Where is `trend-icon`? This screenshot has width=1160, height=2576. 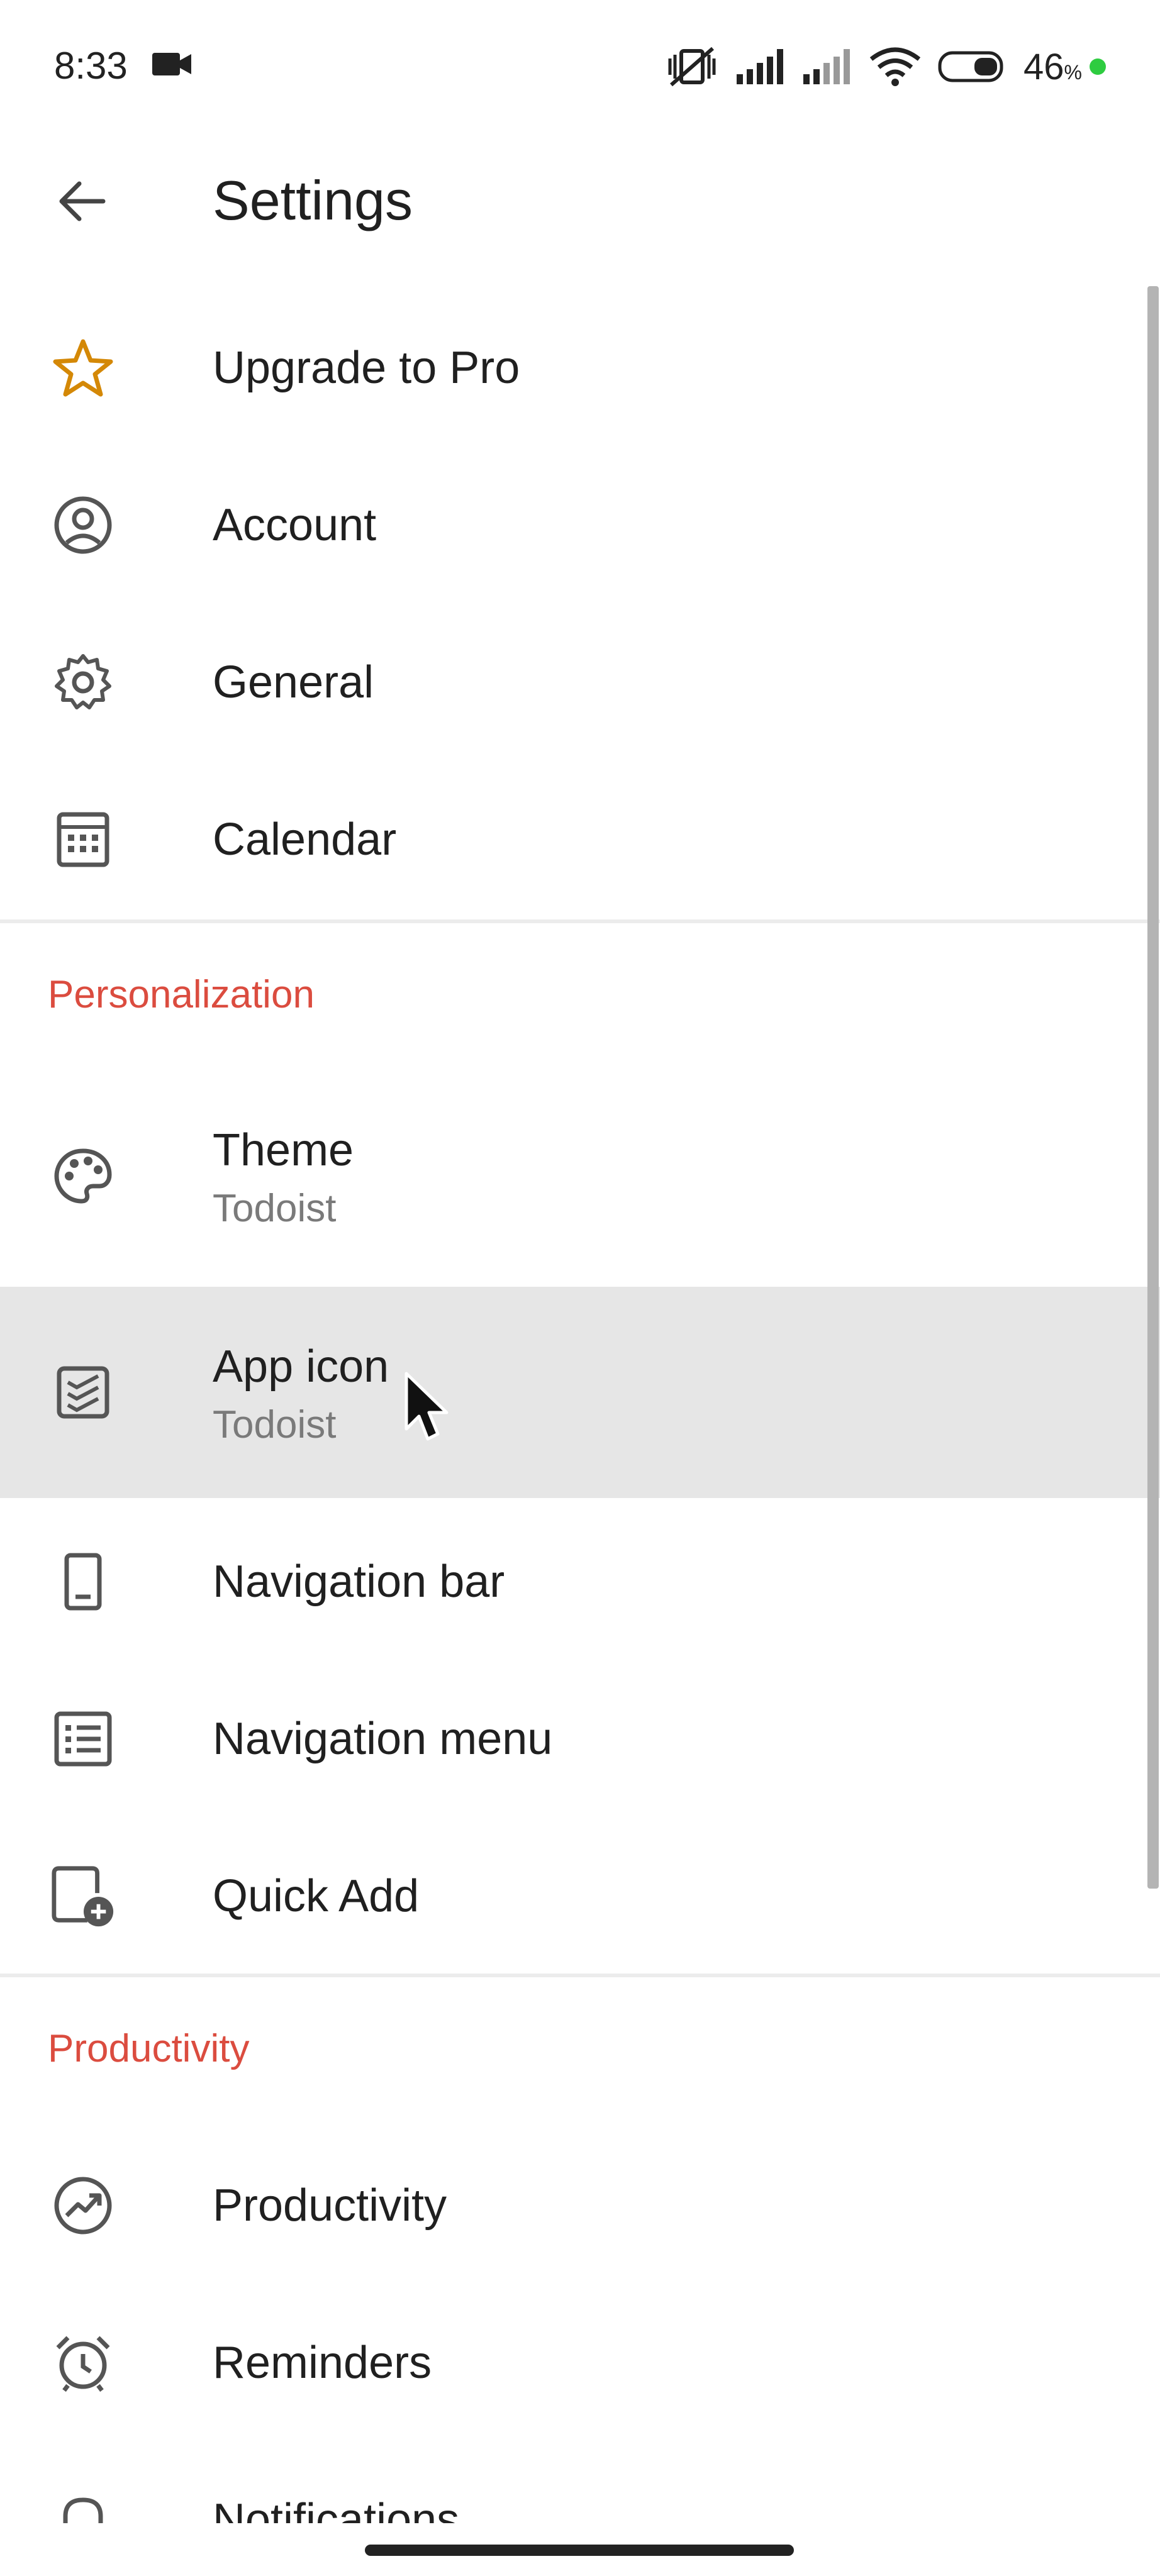 trend-icon is located at coordinates (83, 2206).